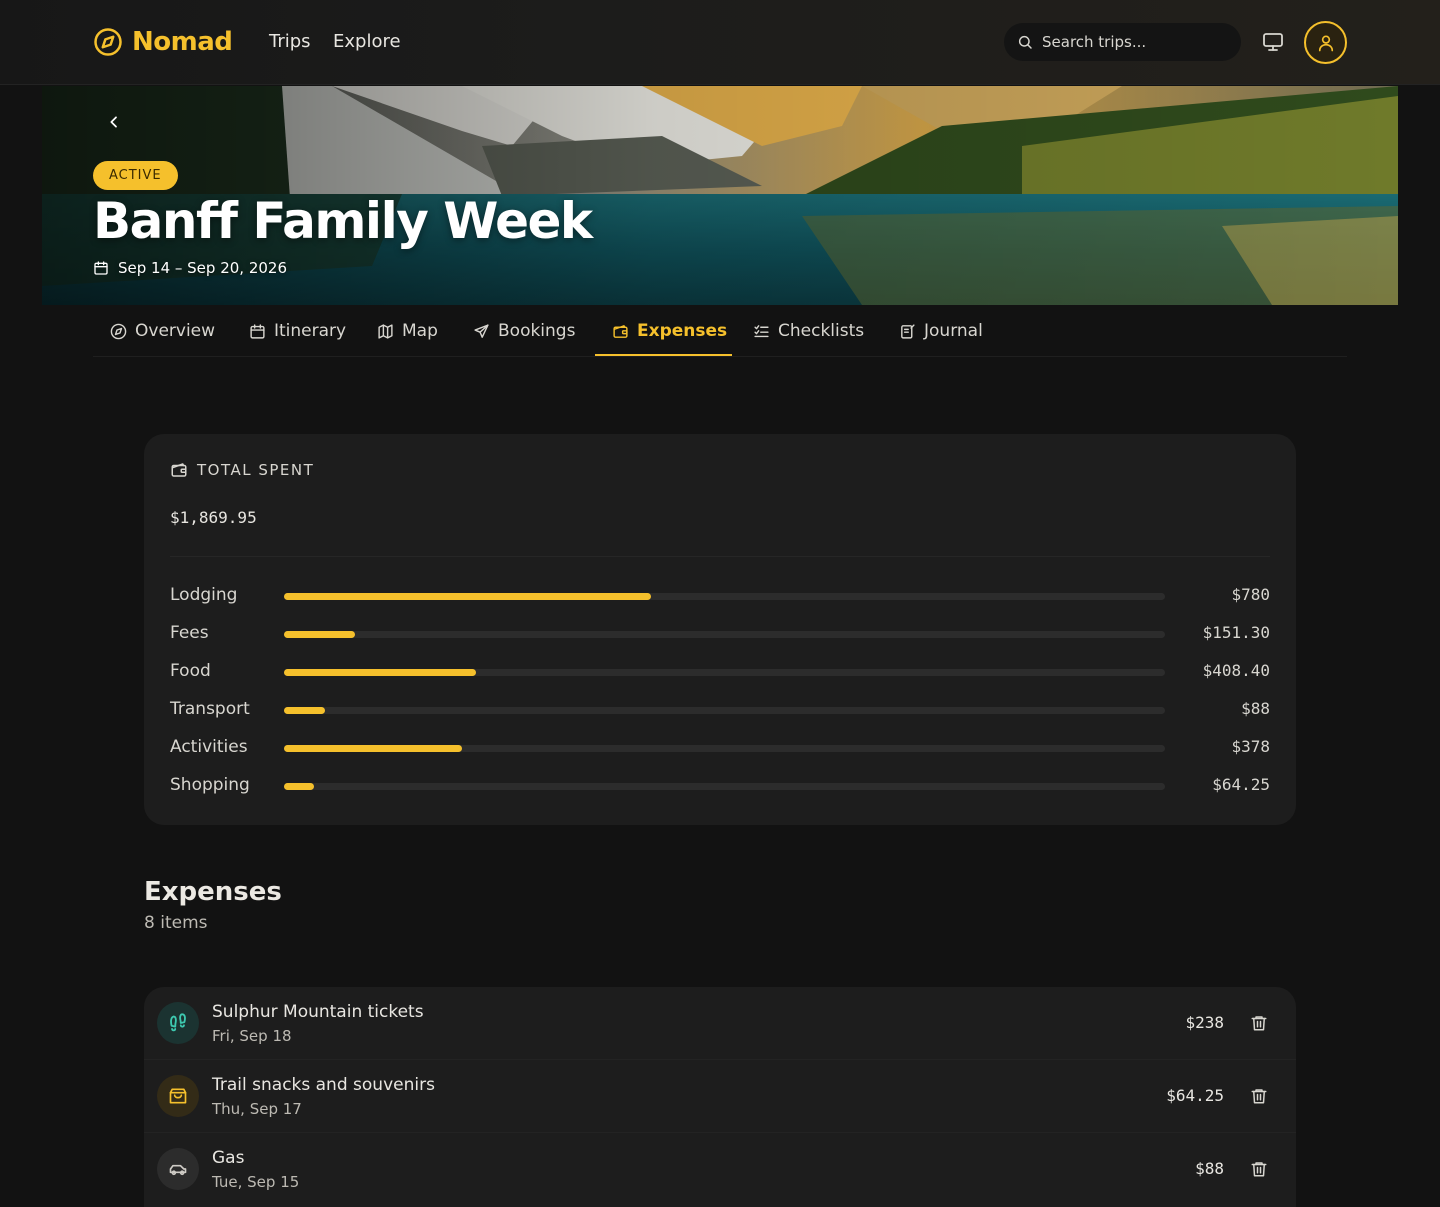 The height and width of the screenshot is (1207, 1440). Describe the element at coordinates (256, 1182) in the screenshot. I see `expense-date: Tue, Sep 15` at that location.